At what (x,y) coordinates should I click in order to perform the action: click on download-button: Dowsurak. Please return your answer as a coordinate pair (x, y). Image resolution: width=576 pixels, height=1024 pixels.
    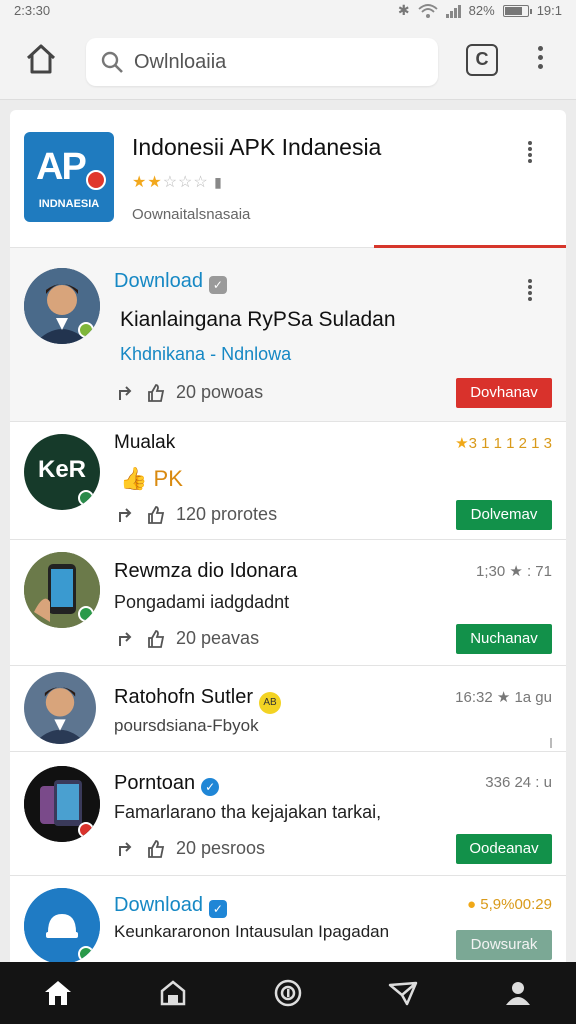
    Looking at the image, I should click on (504, 945).